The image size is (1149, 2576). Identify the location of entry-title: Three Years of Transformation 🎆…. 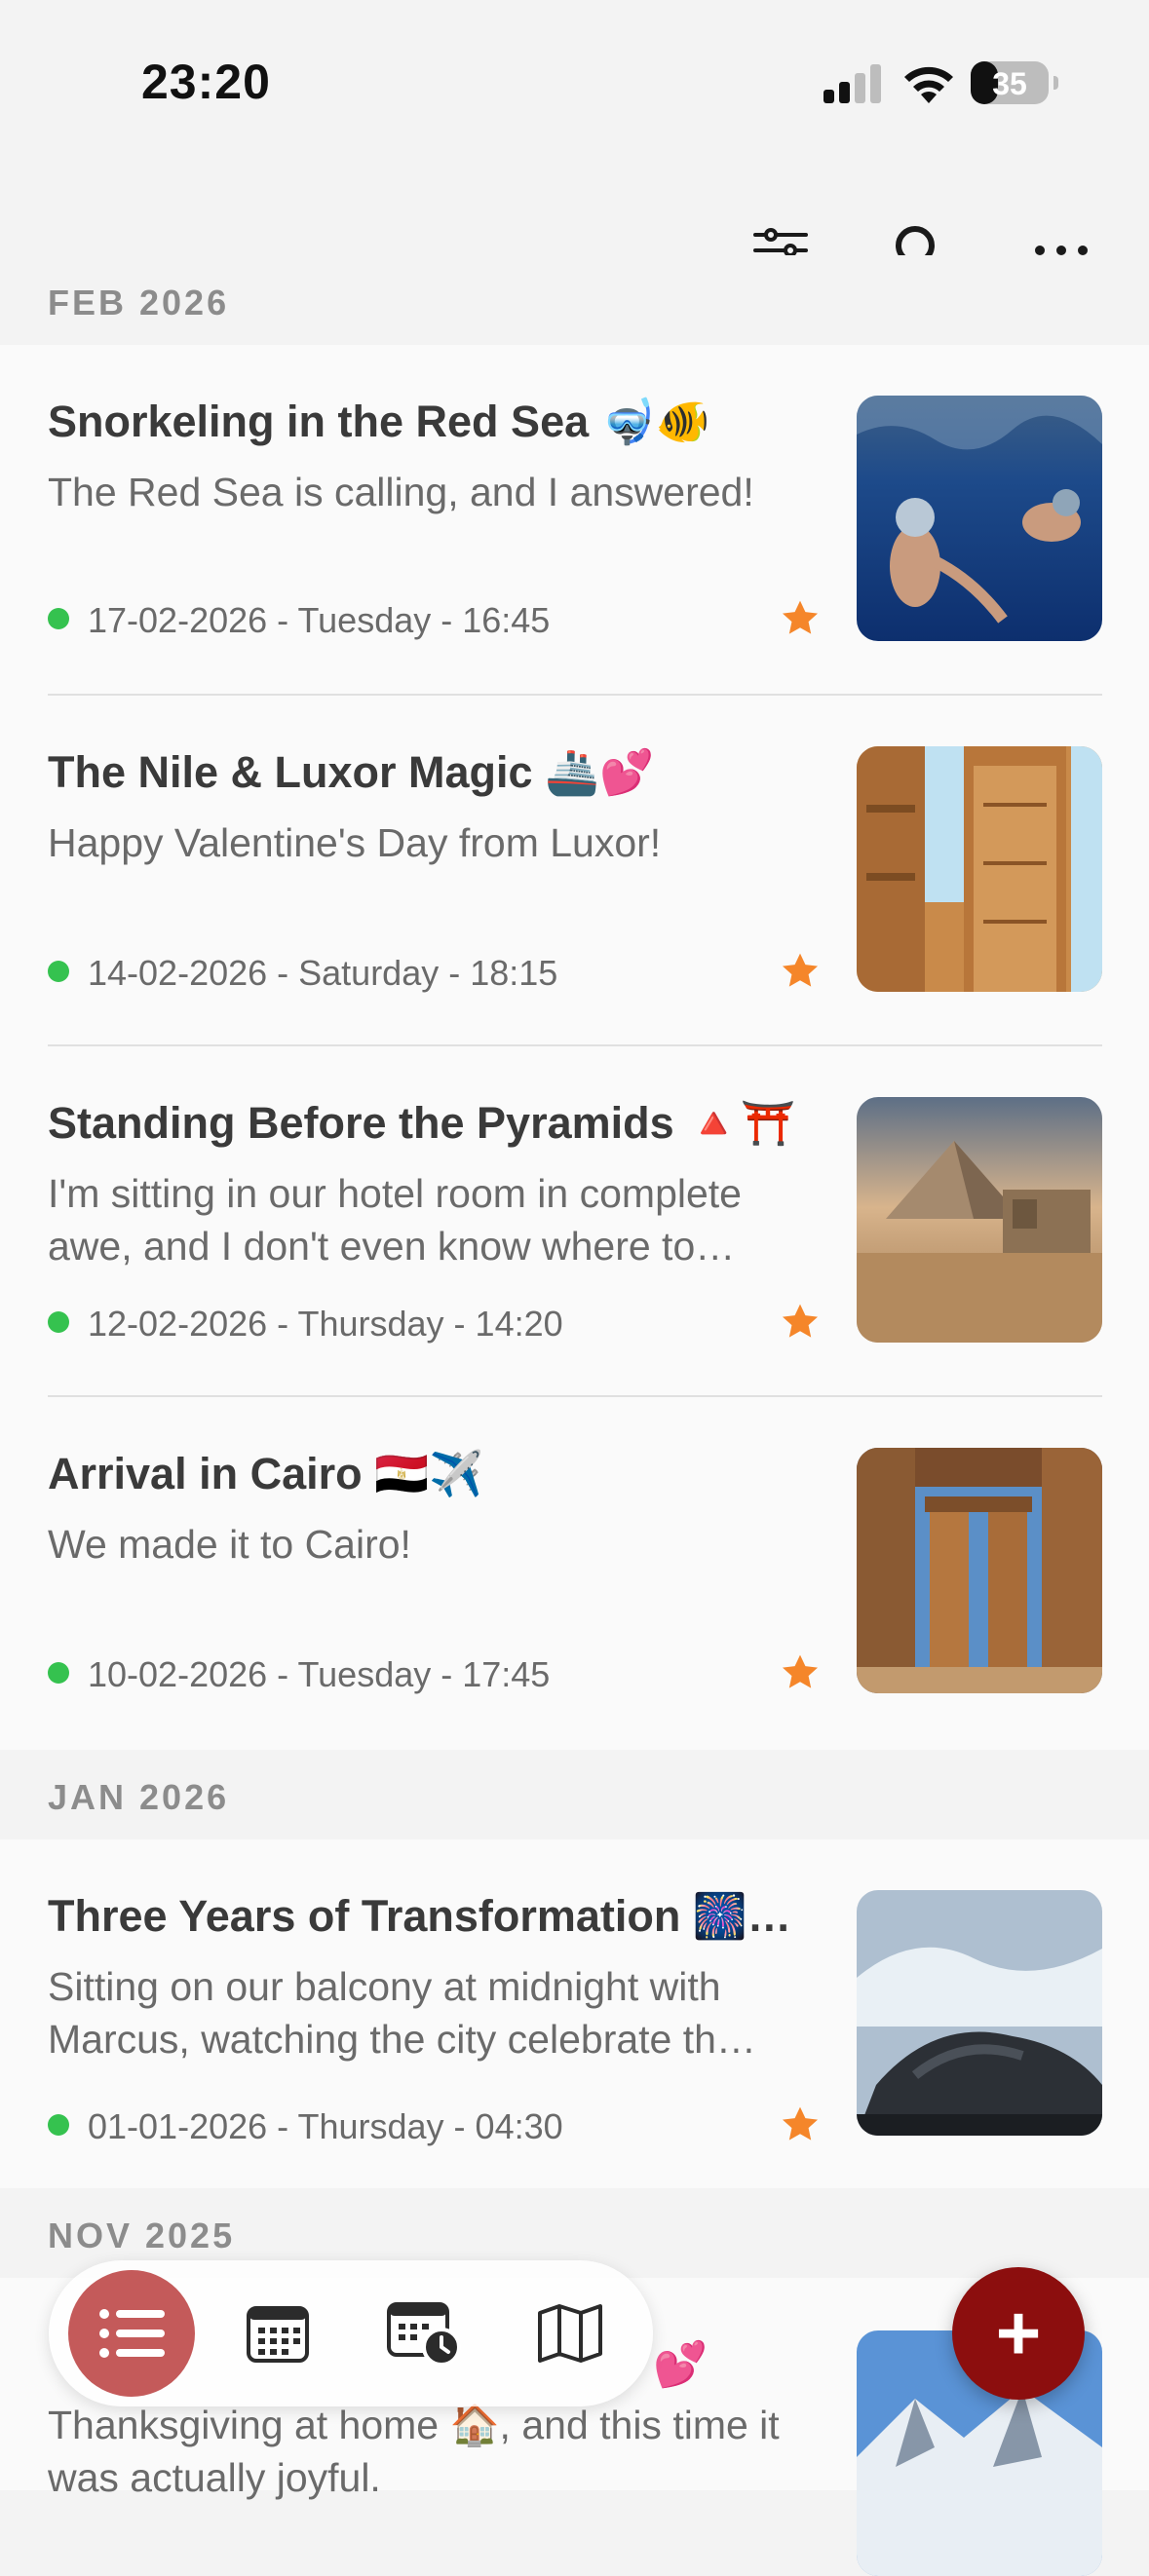
(419, 1916).